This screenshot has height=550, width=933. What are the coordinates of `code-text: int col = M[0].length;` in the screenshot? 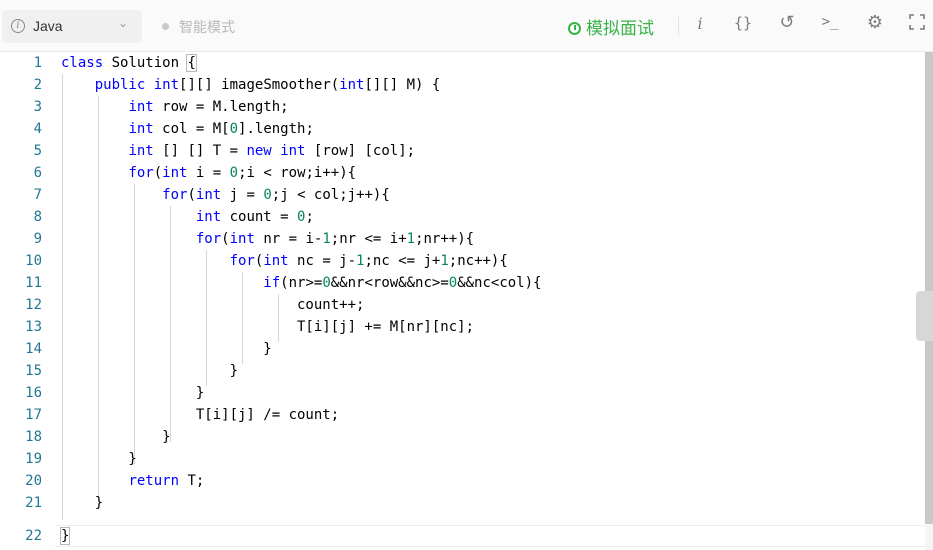 It's located at (221, 129).